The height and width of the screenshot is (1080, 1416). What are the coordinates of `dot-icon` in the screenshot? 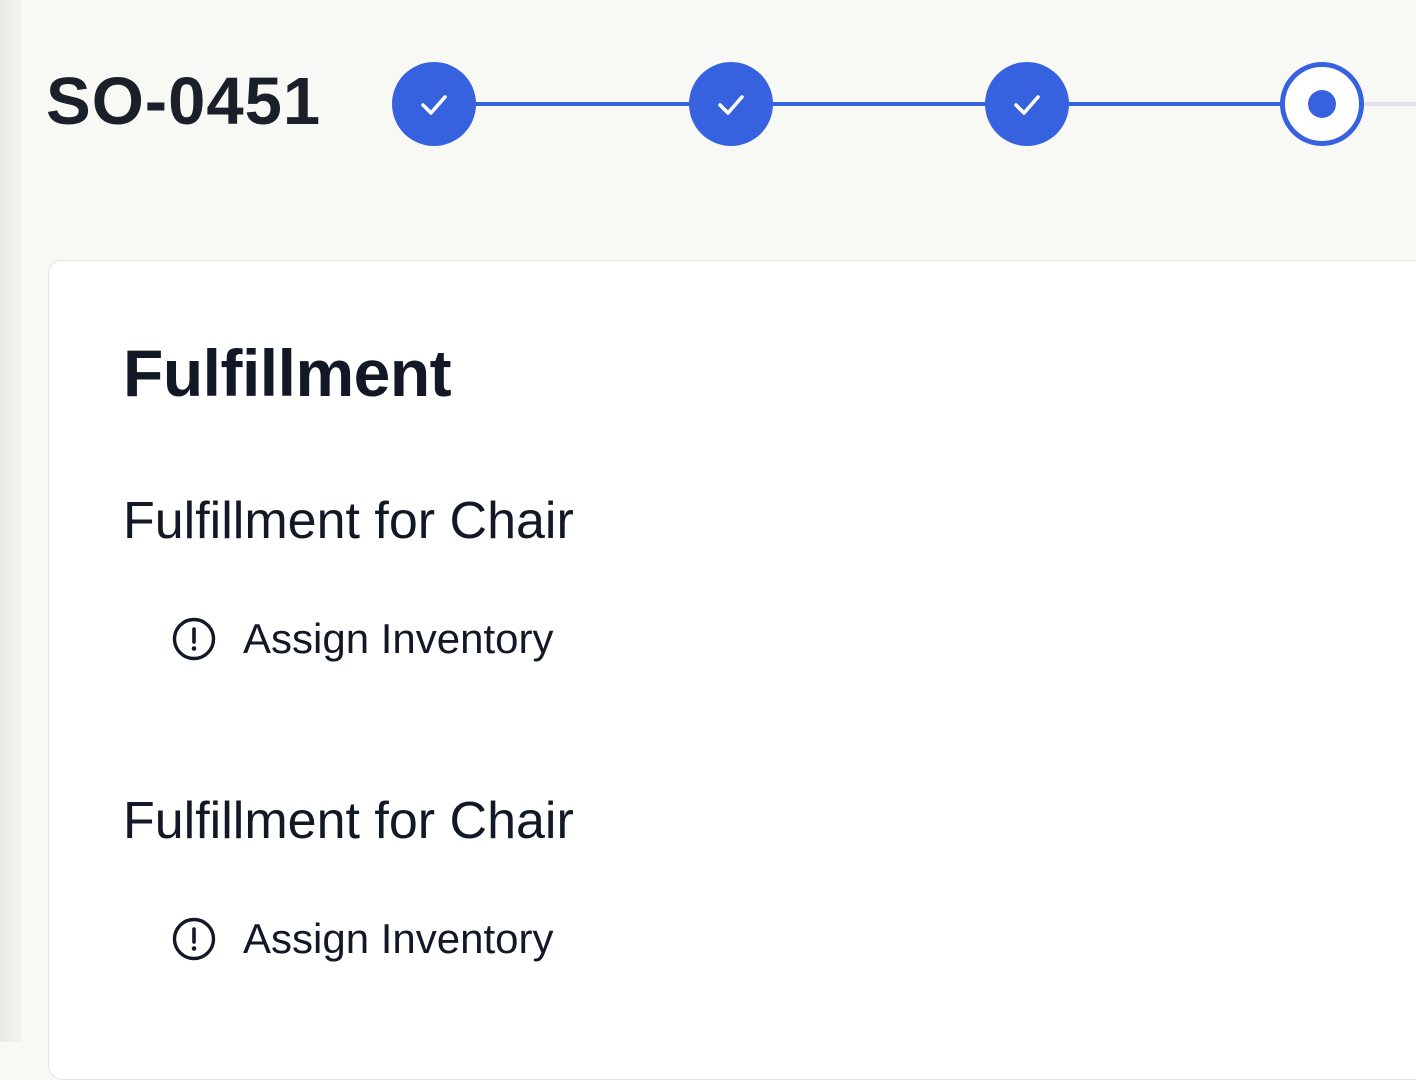 It's located at (1322, 104).